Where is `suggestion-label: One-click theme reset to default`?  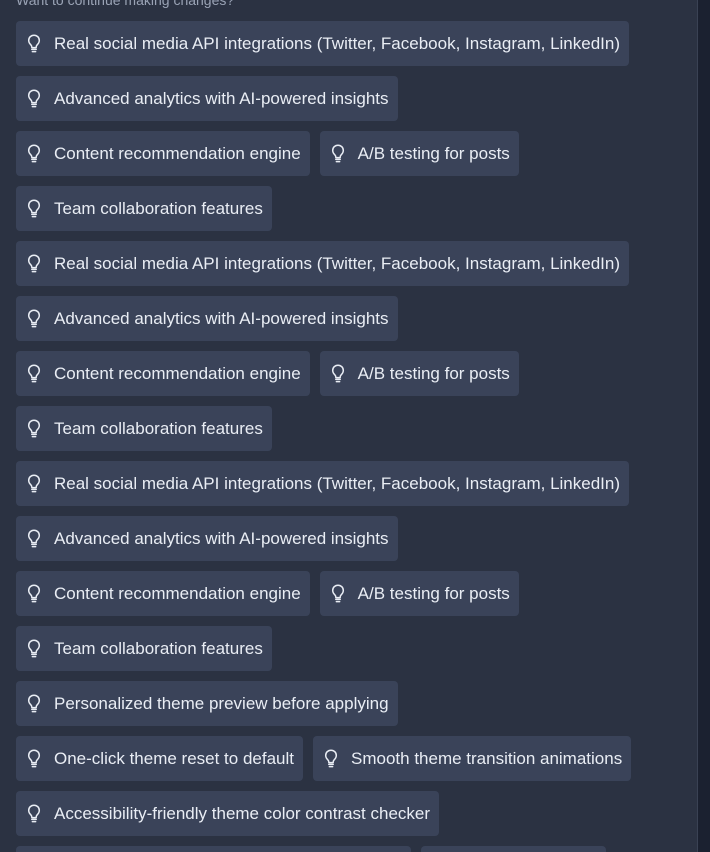 suggestion-label: One-click theme reset to default is located at coordinates (174, 758).